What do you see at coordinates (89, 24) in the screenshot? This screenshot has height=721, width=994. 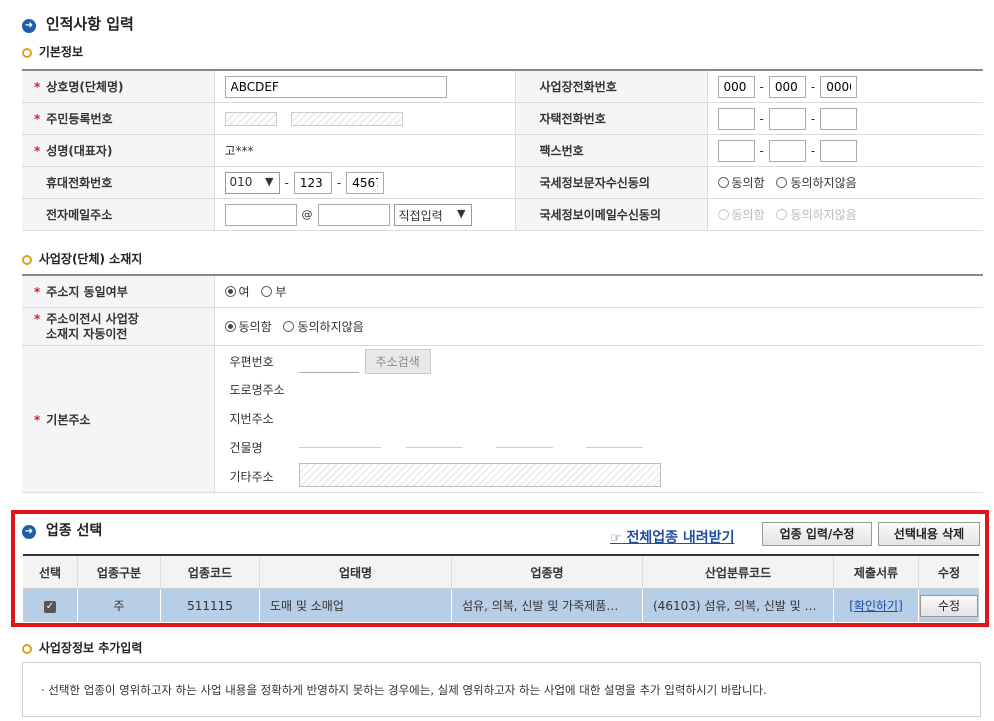 I see `page-title: 인적사항 입력` at bounding box center [89, 24].